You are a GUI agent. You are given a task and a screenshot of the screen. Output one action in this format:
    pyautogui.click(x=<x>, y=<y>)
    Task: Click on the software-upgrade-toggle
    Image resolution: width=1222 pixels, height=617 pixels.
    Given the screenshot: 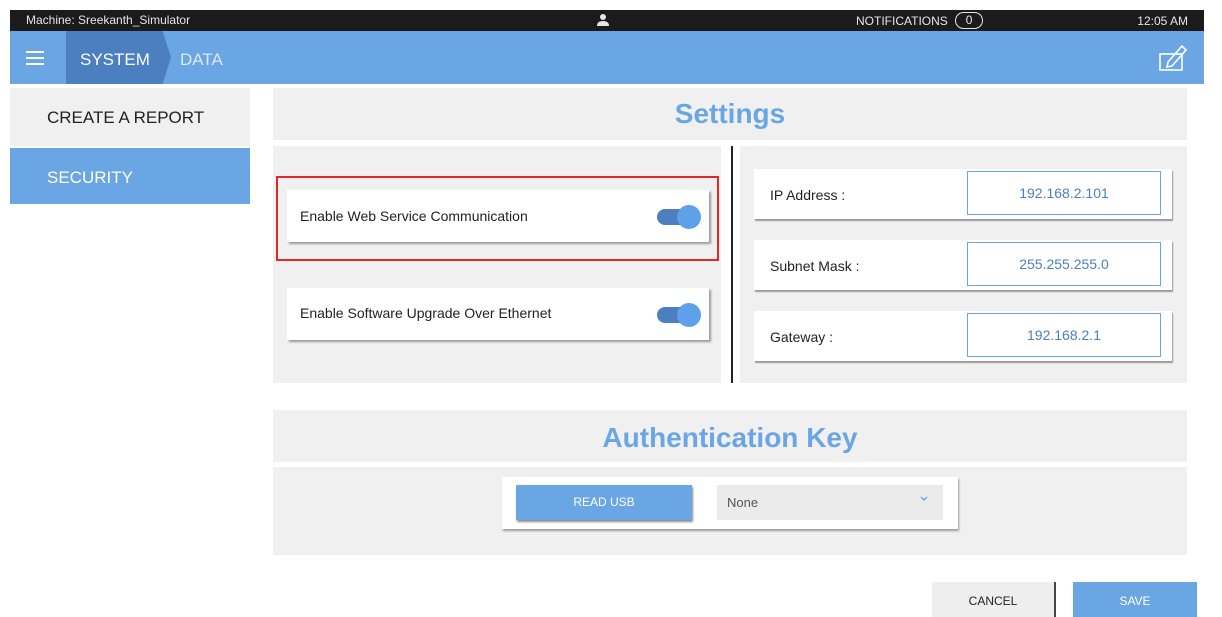 What is the action you would take?
    pyautogui.click(x=679, y=315)
    